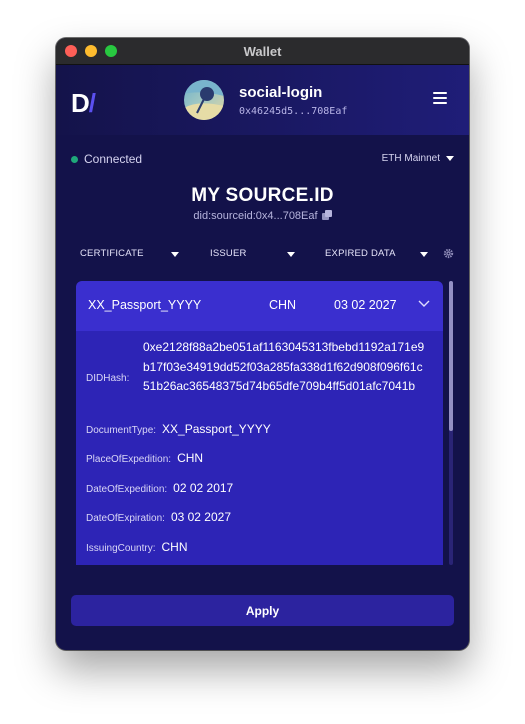  Describe the element at coordinates (174, 547) in the screenshot. I see `issuing-country-value: CHN` at that location.